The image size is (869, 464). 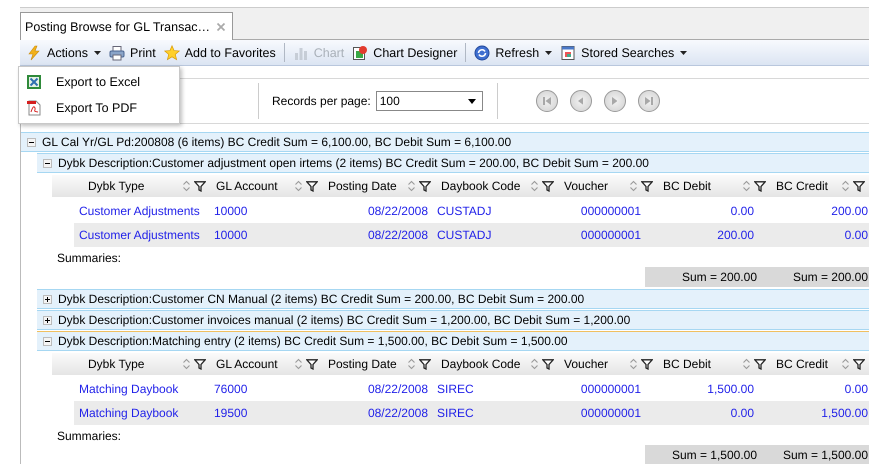 What do you see at coordinates (429, 101) in the screenshot?
I see `page-size-select: 100` at bounding box center [429, 101].